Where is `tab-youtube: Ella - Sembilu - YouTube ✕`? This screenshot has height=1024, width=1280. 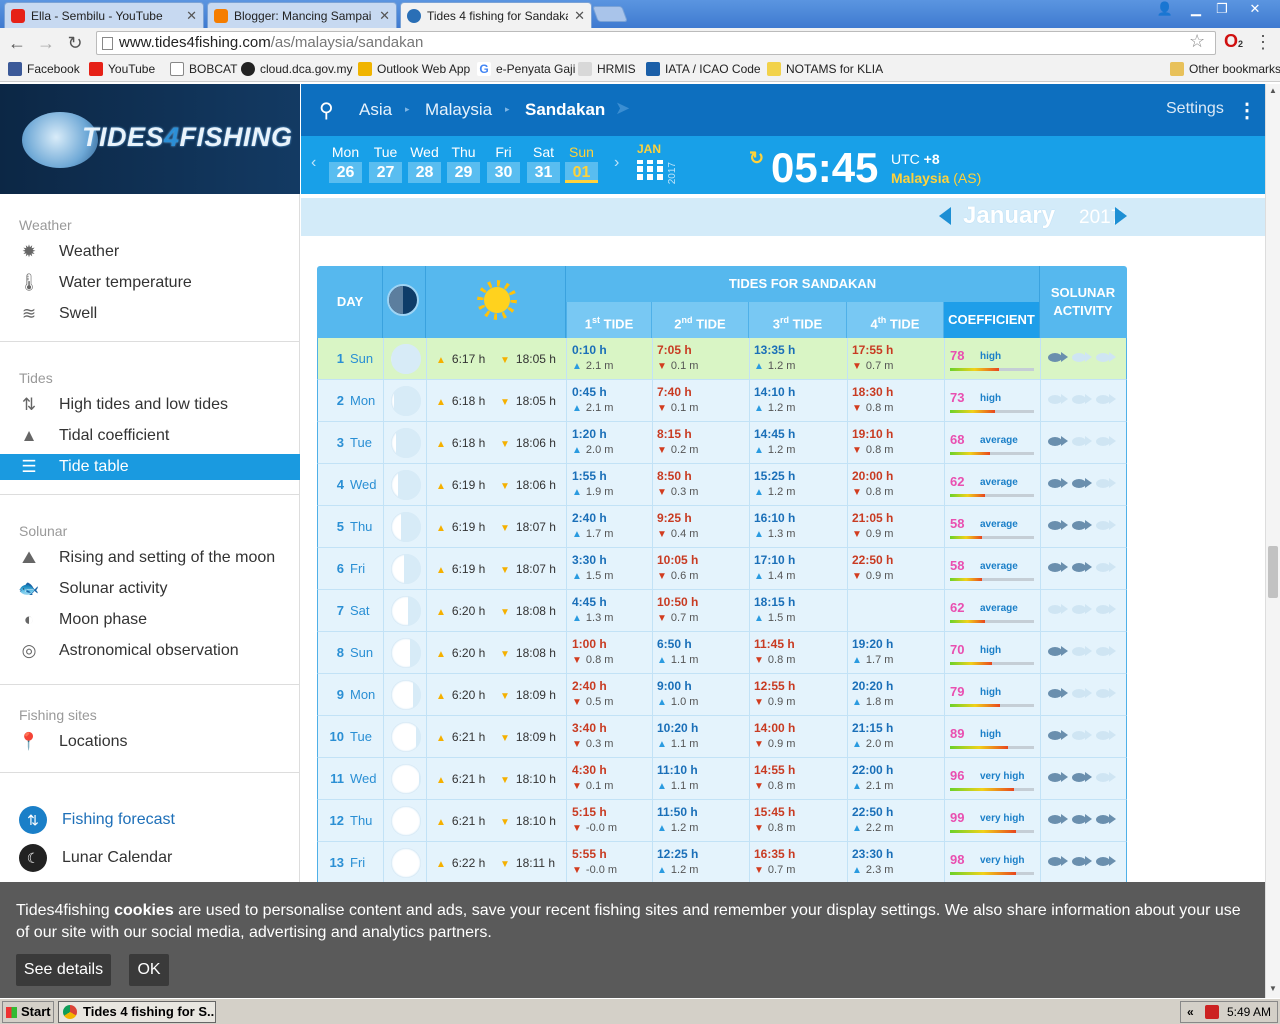 tab-youtube: Ella - Sembilu - YouTube ✕ is located at coordinates (104, 15).